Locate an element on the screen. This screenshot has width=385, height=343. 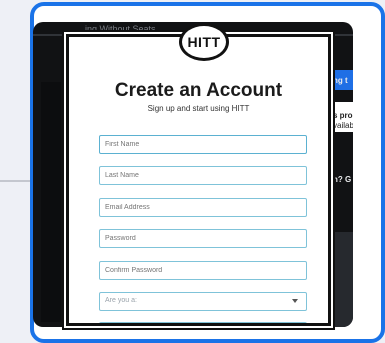
background-left-panel is located at coordinates (51, 202).